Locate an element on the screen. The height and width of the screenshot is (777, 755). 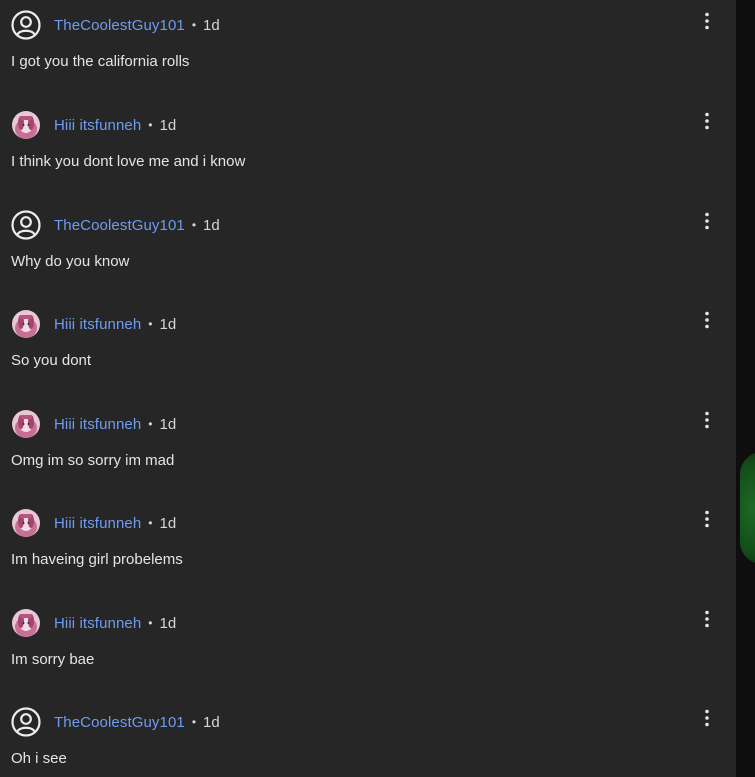
comment-text: Why do you know is located at coordinates (70, 261).